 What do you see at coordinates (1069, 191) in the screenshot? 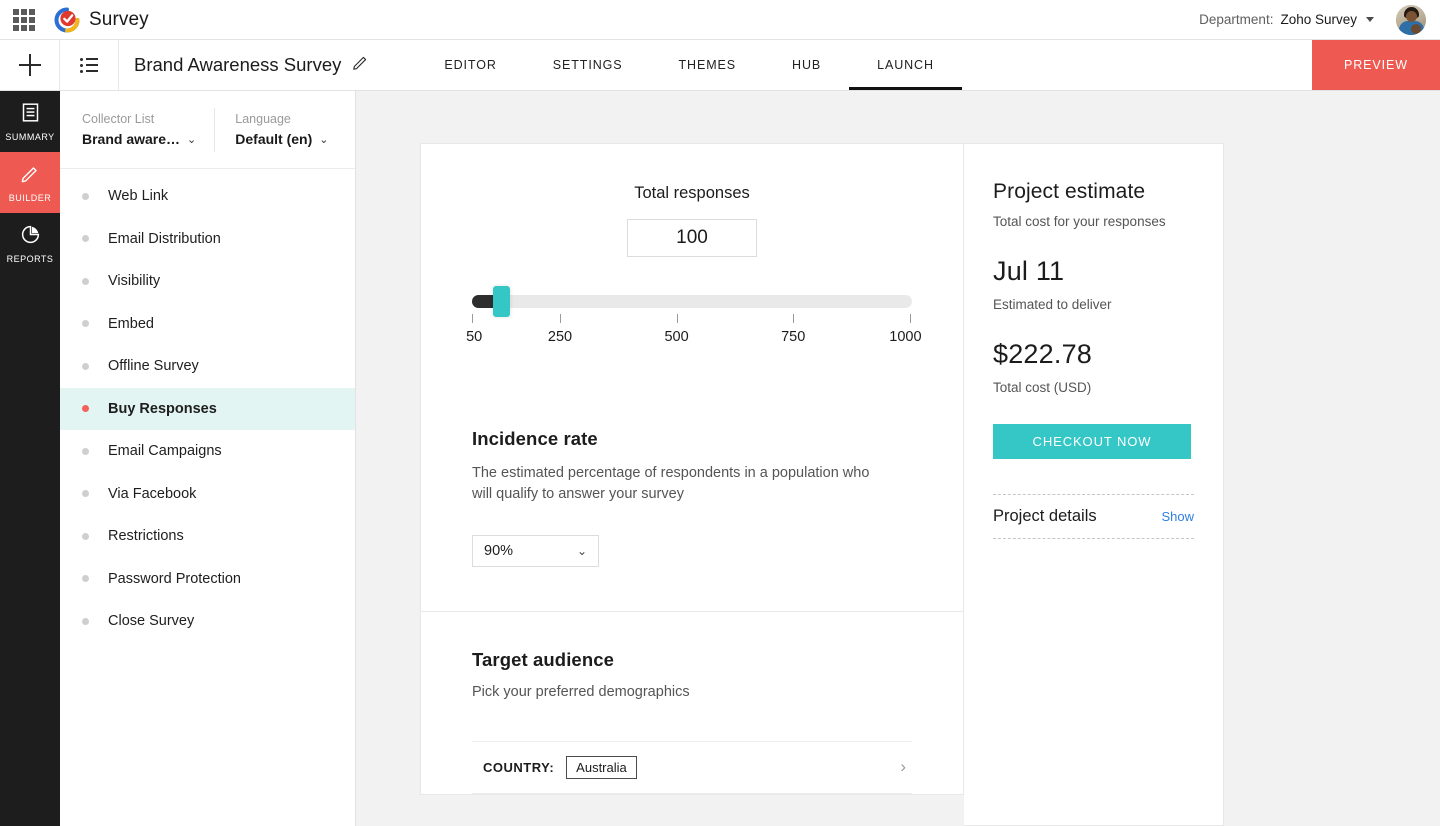
I see `project-estimate-title: Project estimate` at bounding box center [1069, 191].